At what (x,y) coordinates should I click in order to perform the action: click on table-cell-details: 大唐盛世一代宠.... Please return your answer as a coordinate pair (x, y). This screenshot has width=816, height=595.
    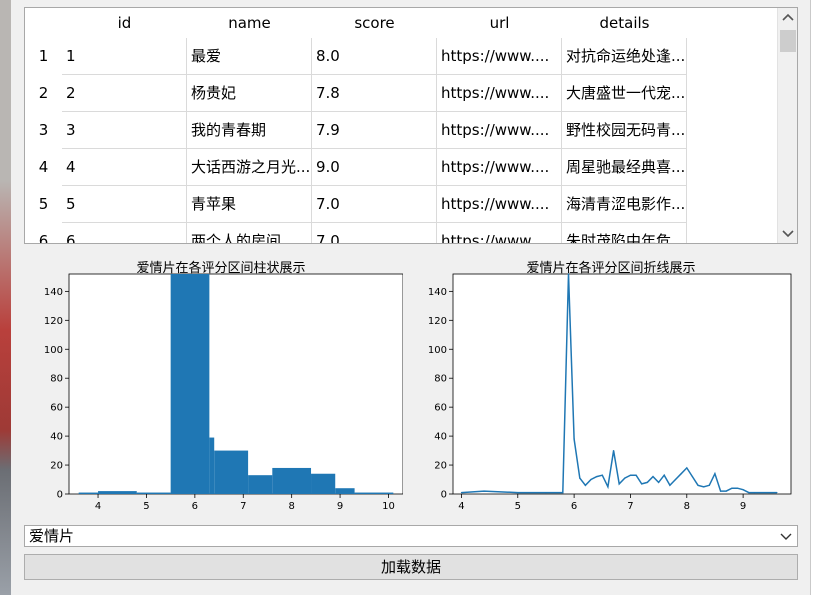
    Looking at the image, I should click on (624, 93).